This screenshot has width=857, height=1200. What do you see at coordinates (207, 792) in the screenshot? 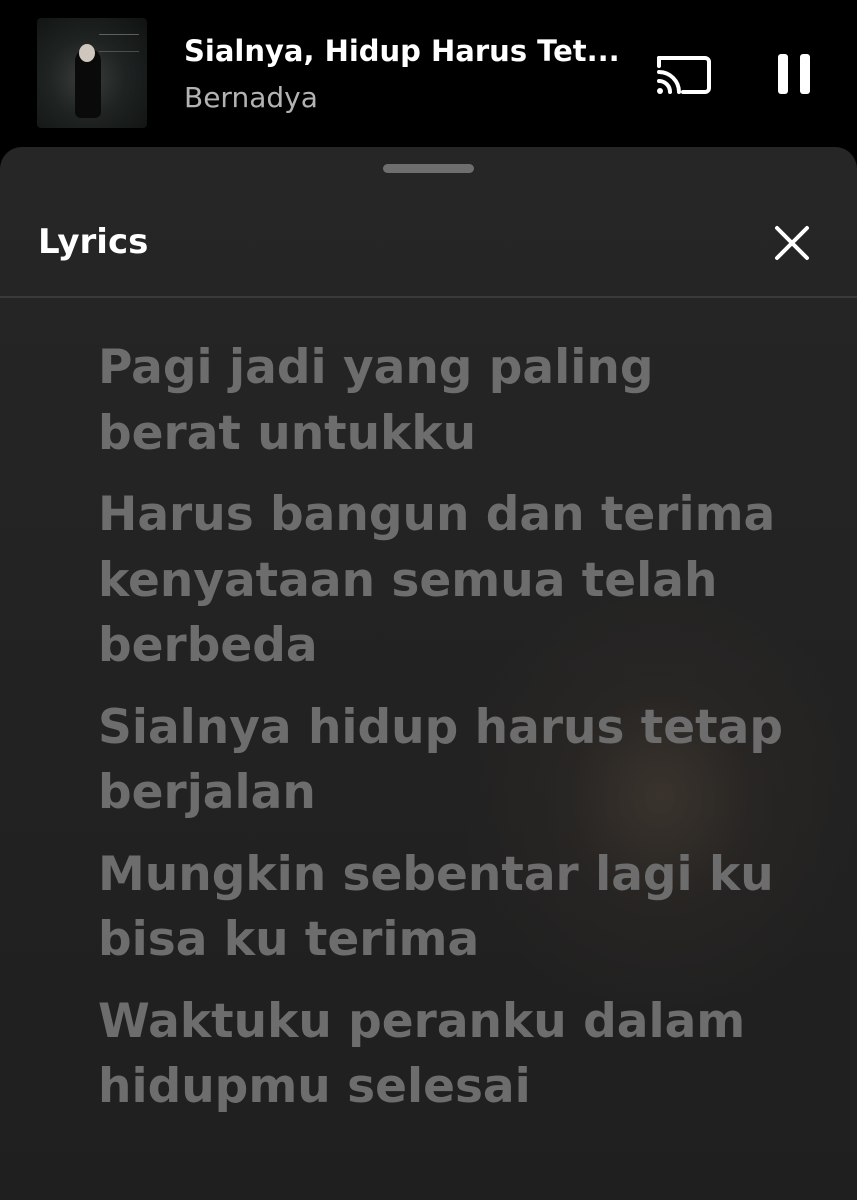
I see `lyric-line-part: berjalan` at bounding box center [207, 792].